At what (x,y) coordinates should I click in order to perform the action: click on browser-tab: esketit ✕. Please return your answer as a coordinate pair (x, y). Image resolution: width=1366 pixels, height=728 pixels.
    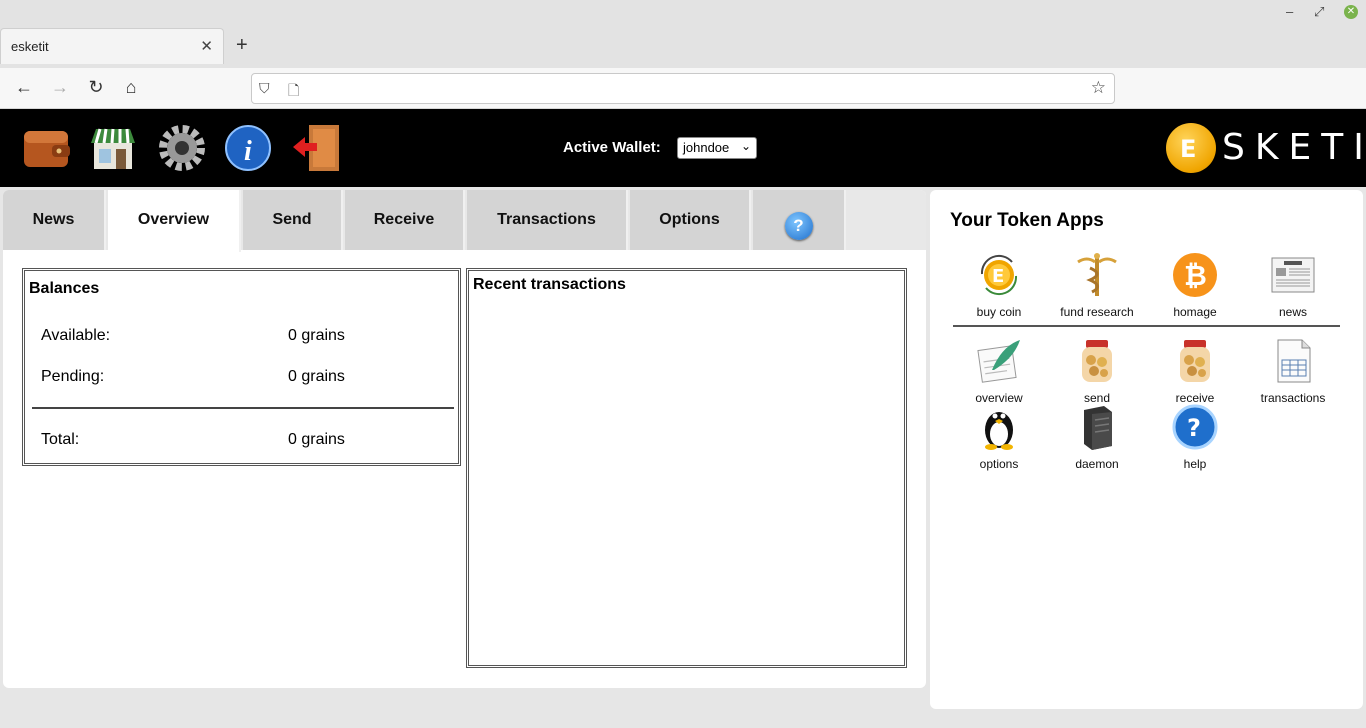
    Looking at the image, I should click on (112, 46).